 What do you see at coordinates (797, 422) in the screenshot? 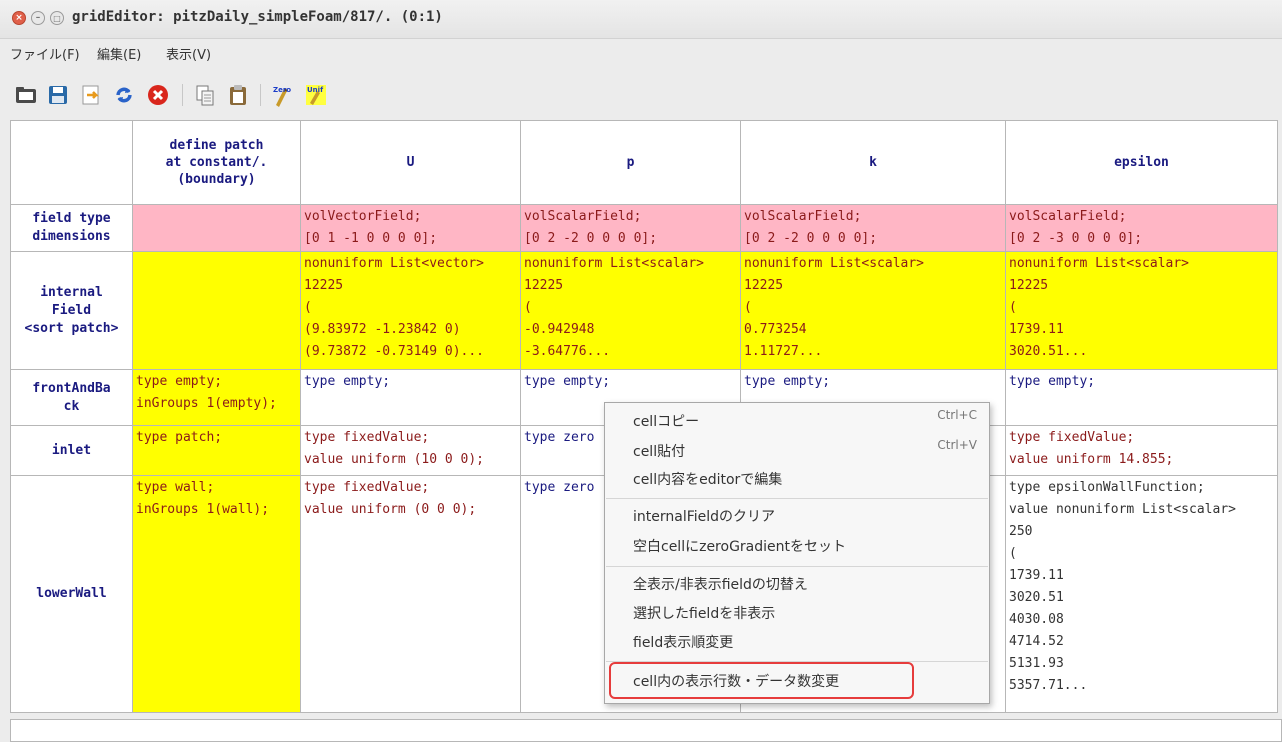
I see `menu-item-cell-copy: cellコピー Ctrl+C` at bounding box center [797, 422].